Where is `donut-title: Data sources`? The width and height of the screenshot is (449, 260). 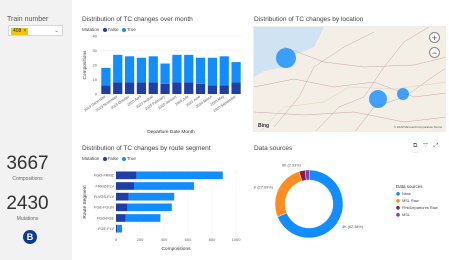 donut-title: Data sources is located at coordinates (273, 148).